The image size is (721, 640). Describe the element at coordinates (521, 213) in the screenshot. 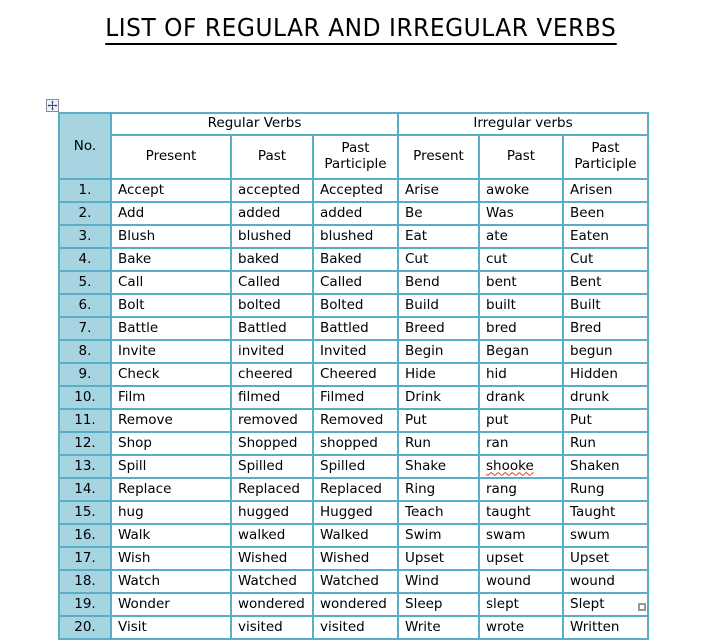

I see `cell-irregular-past: Was` at that location.